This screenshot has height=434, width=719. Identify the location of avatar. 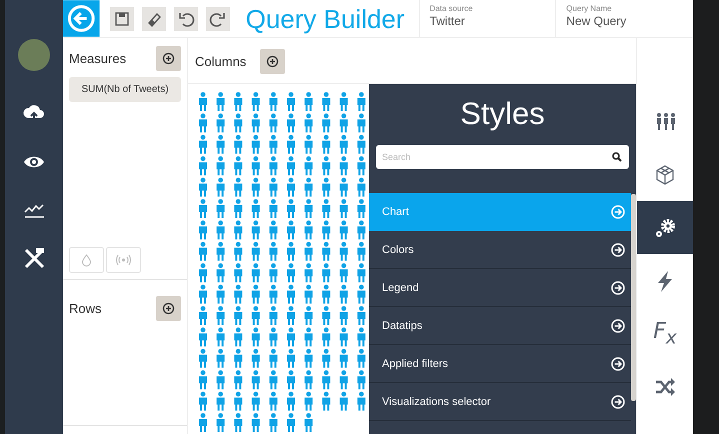
(34, 55).